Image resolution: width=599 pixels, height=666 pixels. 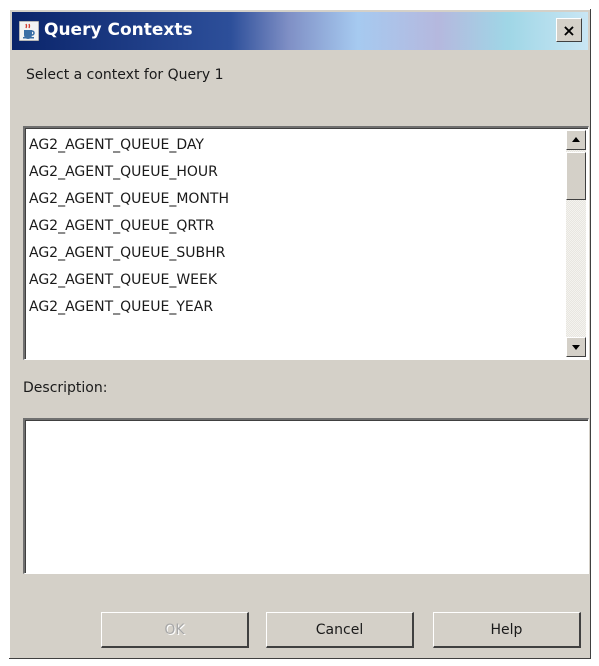 What do you see at coordinates (296, 253) in the screenshot?
I see `context-list-item: AG2_AGENT_QUEUE_SUBHR` at bounding box center [296, 253].